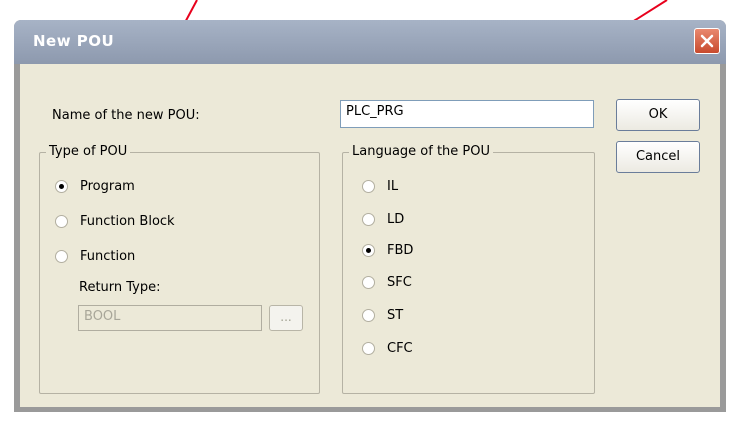 The height and width of the screenshot is (424, 738). Describe the element at coordinates (370, 42) in the screenshot. I see `title-bar: New POU` at that location.